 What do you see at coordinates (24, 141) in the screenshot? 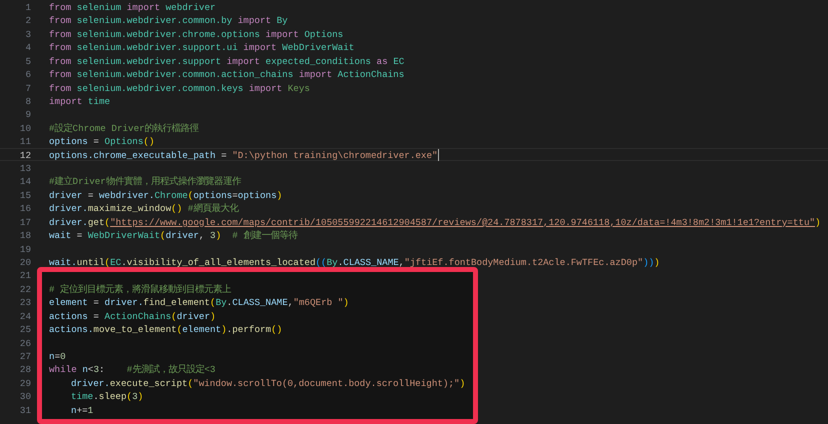
I see `line-number: 11` at bounding box center [24, 141].